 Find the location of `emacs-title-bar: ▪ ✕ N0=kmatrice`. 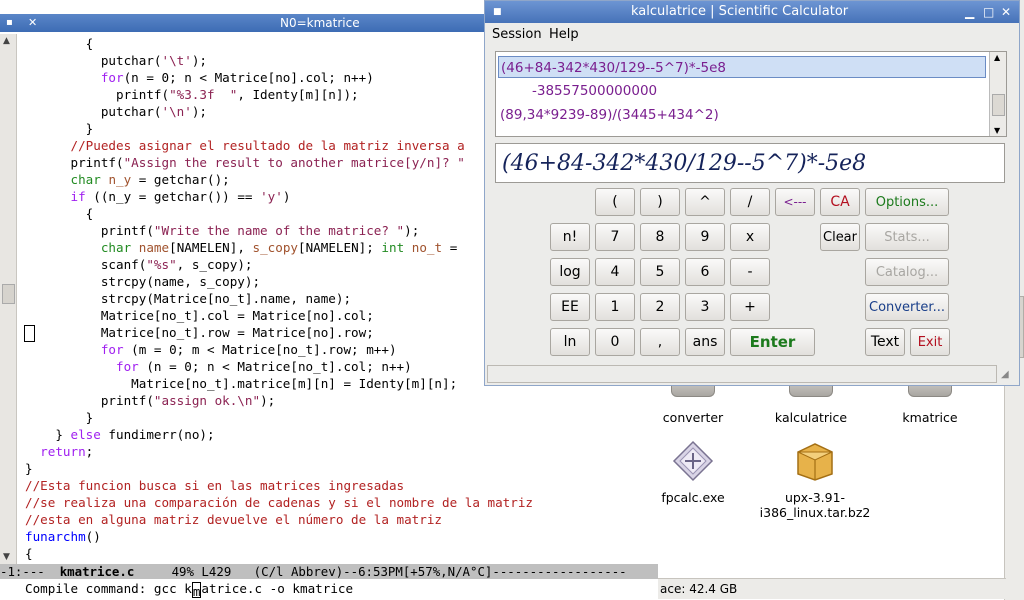

emacs-title-bar: ▪ ✕ N0=kmatrice is located at coordinates (243, 23).